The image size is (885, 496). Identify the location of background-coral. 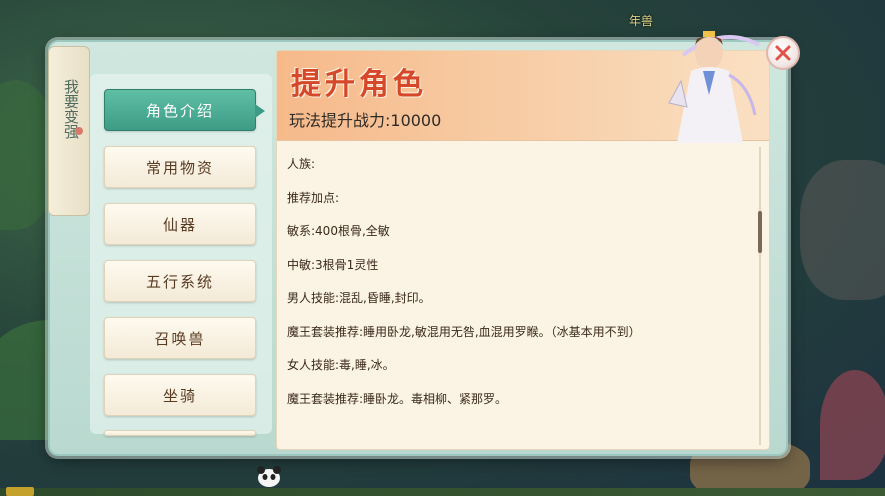
(852, 425).